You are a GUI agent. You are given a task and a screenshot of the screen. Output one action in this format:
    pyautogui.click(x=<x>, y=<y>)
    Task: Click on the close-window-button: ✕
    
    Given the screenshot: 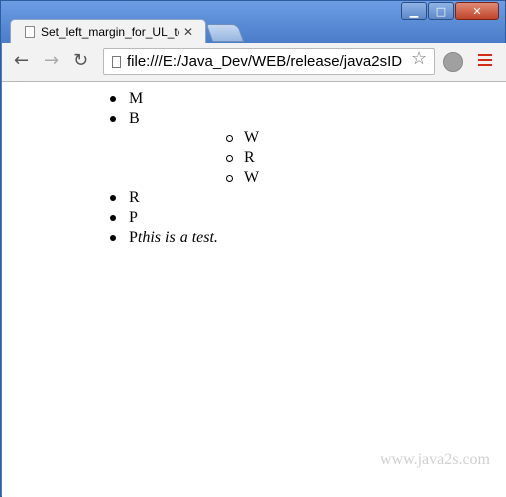 What is the action you would take?
    pyautogui.click(x=477, y=11)
    